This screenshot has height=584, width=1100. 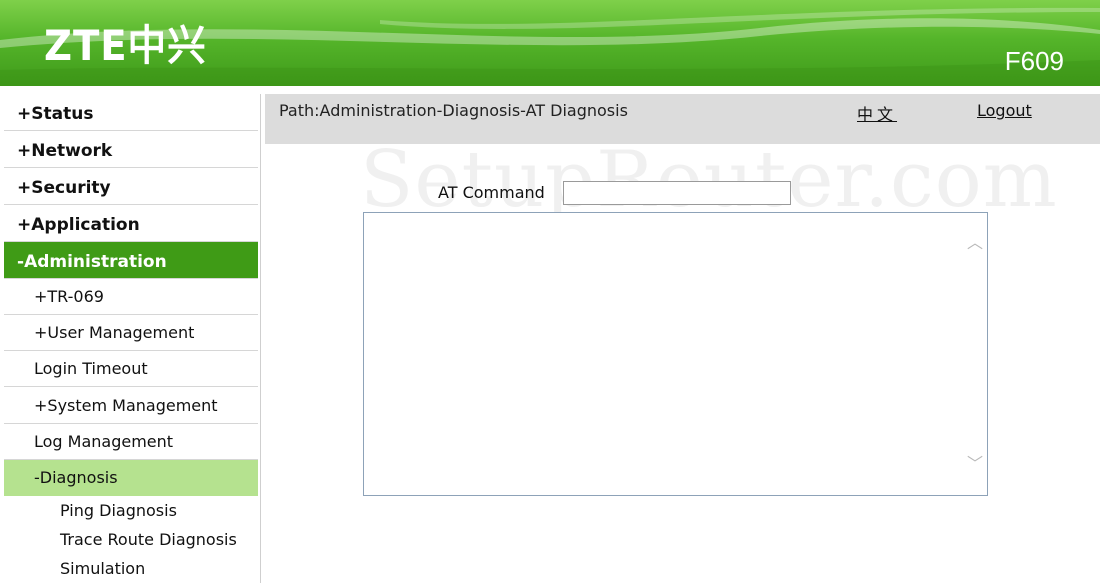 I want to click on sidebar-item-trace-route-diagnosis: Trace Route Diagnosis, so click(x=131, y=540).